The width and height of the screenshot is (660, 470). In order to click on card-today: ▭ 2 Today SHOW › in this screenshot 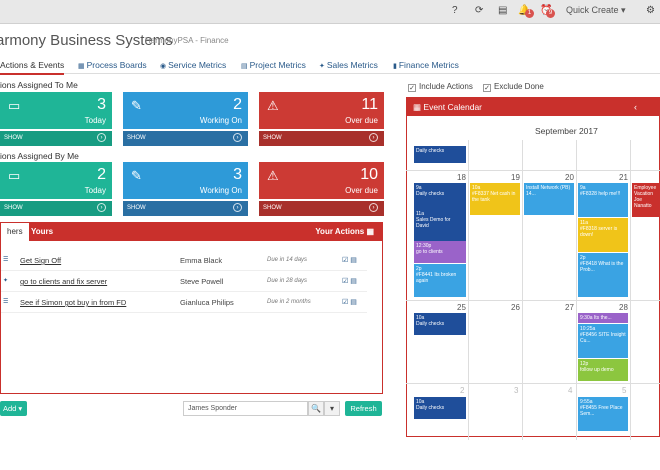, I will do `click(56, 189)`.